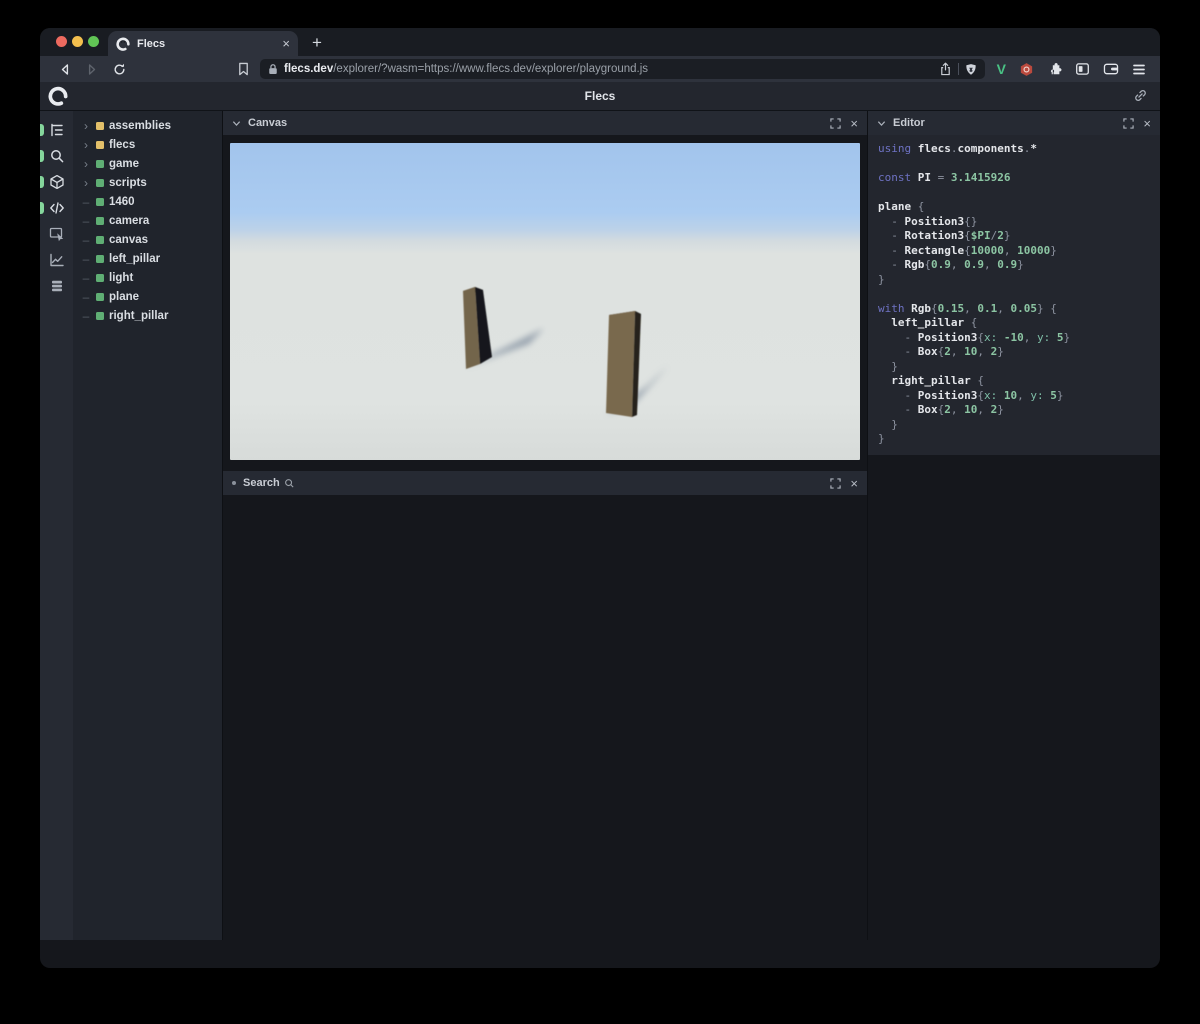 This screenshot has height=1024, width=1200. What do you see at coordinates (65, 69) in the screenshot?
I see `back-button` at bounding box center [65, 69].